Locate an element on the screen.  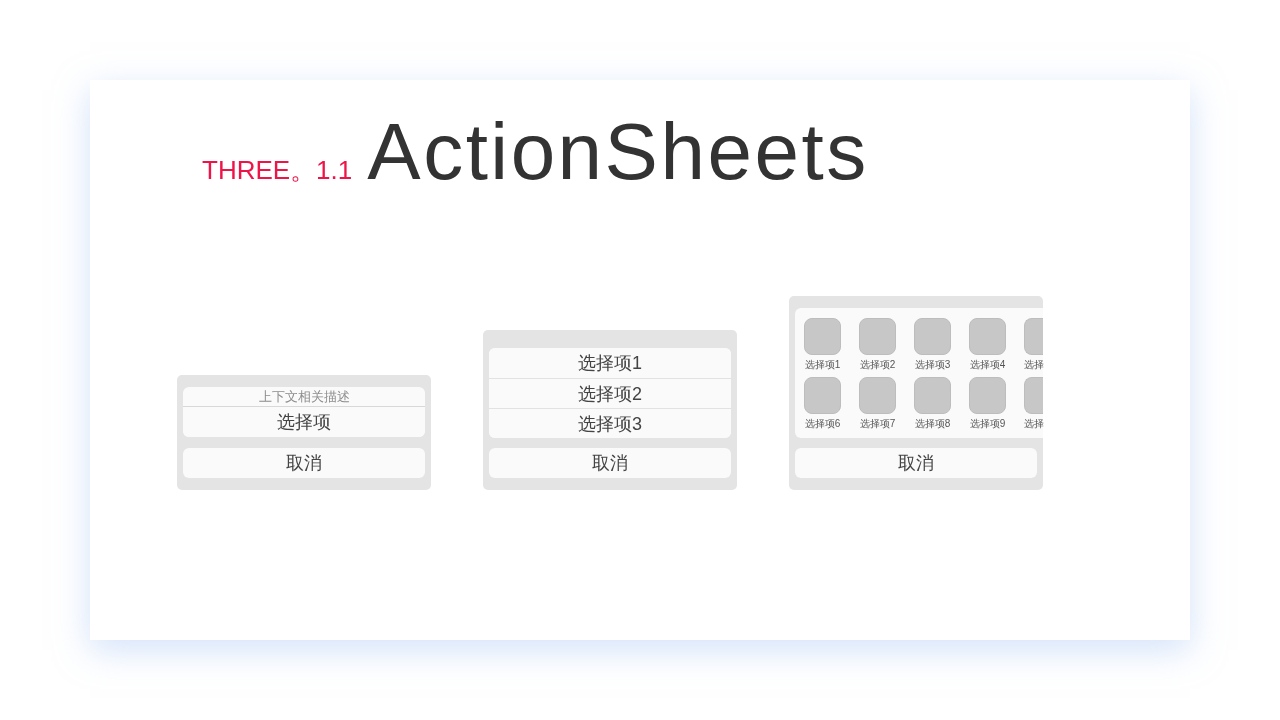
grid-option: 选择项3 is located at coordinates (932, 345).